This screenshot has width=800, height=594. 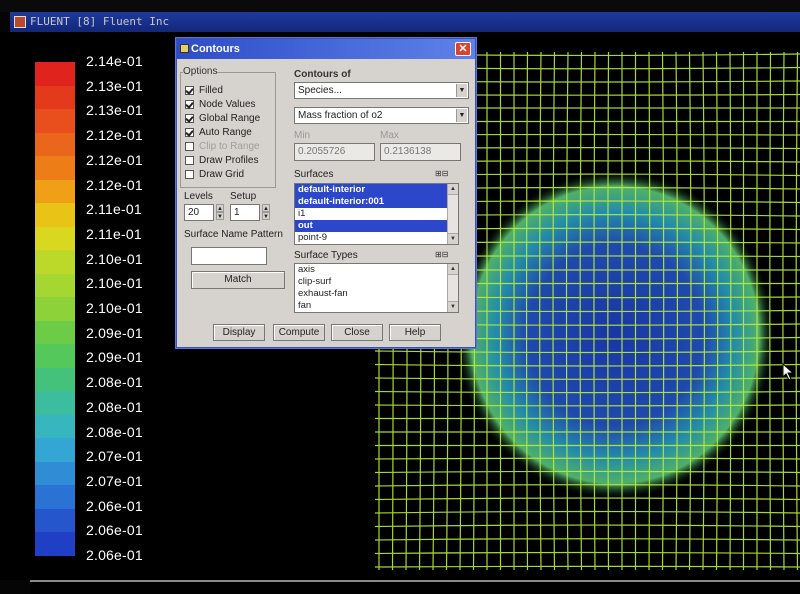 I want to click on list-item: axis, so click(x=376, y=270).